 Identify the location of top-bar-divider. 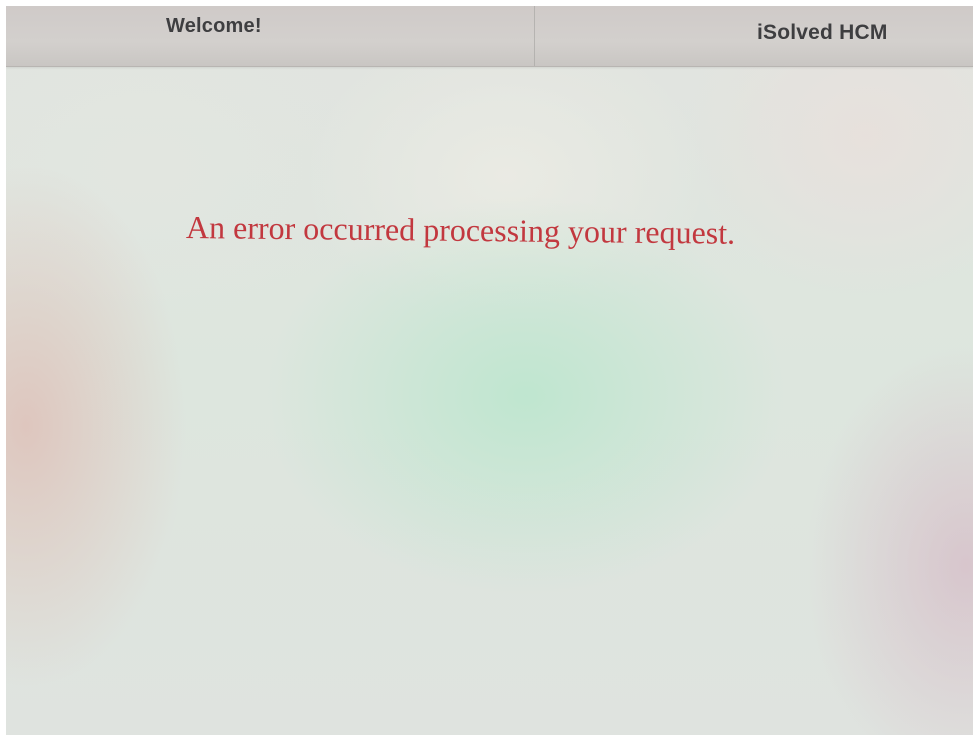
(534, 36).